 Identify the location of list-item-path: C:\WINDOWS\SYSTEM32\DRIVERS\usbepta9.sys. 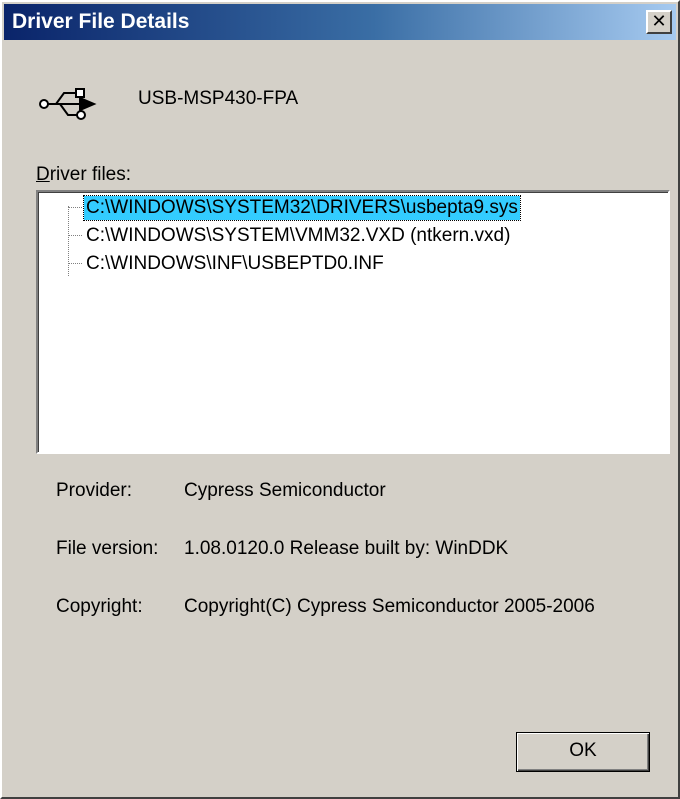
(302, 208).